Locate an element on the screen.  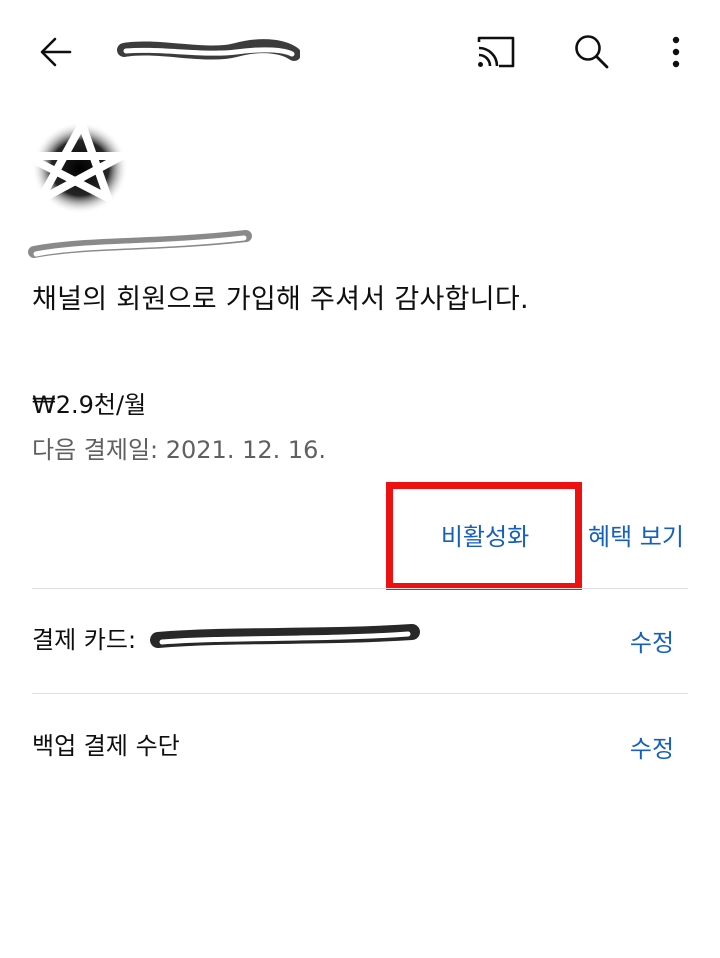
backup-payment-label: 백업 결제 수단 is located at coordinates (106, 746).